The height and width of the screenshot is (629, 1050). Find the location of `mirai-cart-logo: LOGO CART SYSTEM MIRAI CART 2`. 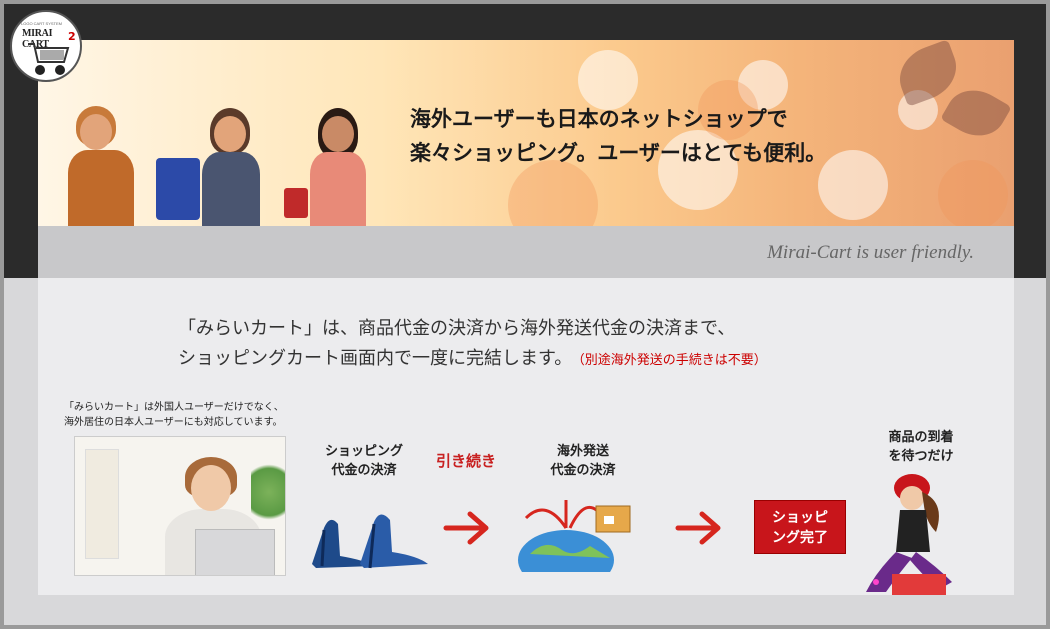

mirai-cart-logo: LOGO CART SYSTEM MIRAI CART 2 is located at coordinates (46, 46).